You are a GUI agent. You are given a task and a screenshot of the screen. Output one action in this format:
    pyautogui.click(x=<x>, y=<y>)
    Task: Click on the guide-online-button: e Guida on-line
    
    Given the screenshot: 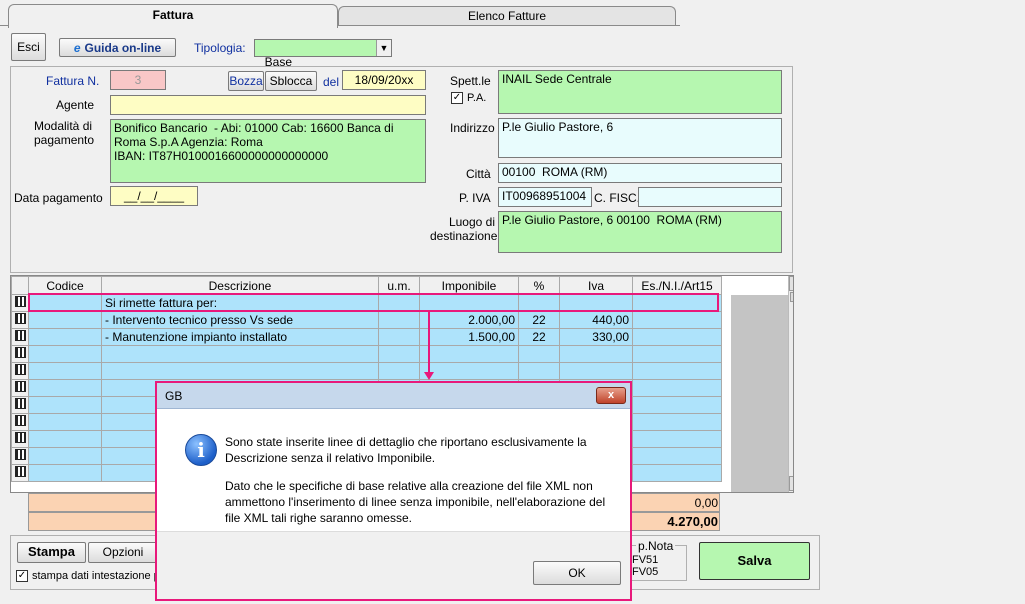 What is the action you would take?
    pyautogui.click(x=117, y=47)
    